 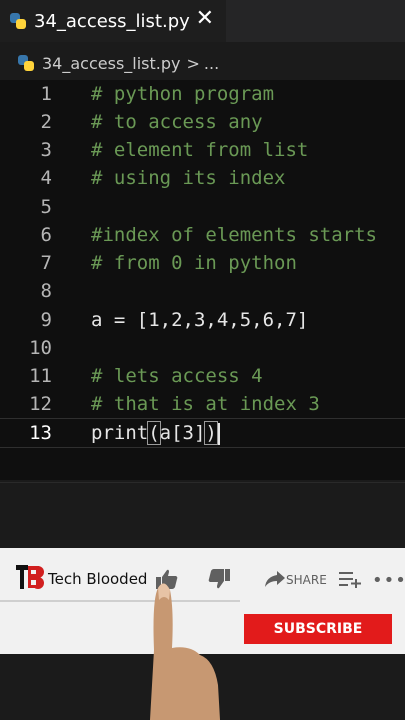 I want to click on code-line: 6 #index of elements starts, so click(x=202, y=235).